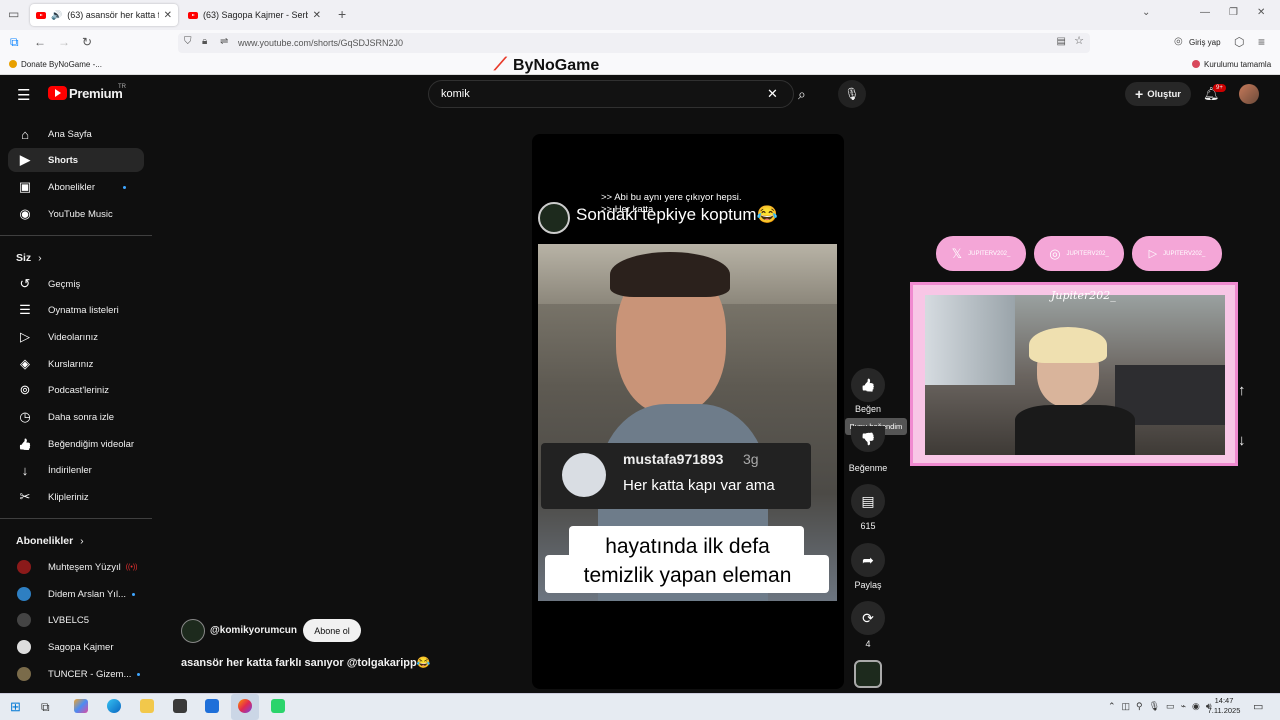 The image size is (1280, 720). Describe the element at coordinates (1205, 13) in the screenshot. I see `minimize-icon: —` at that location.